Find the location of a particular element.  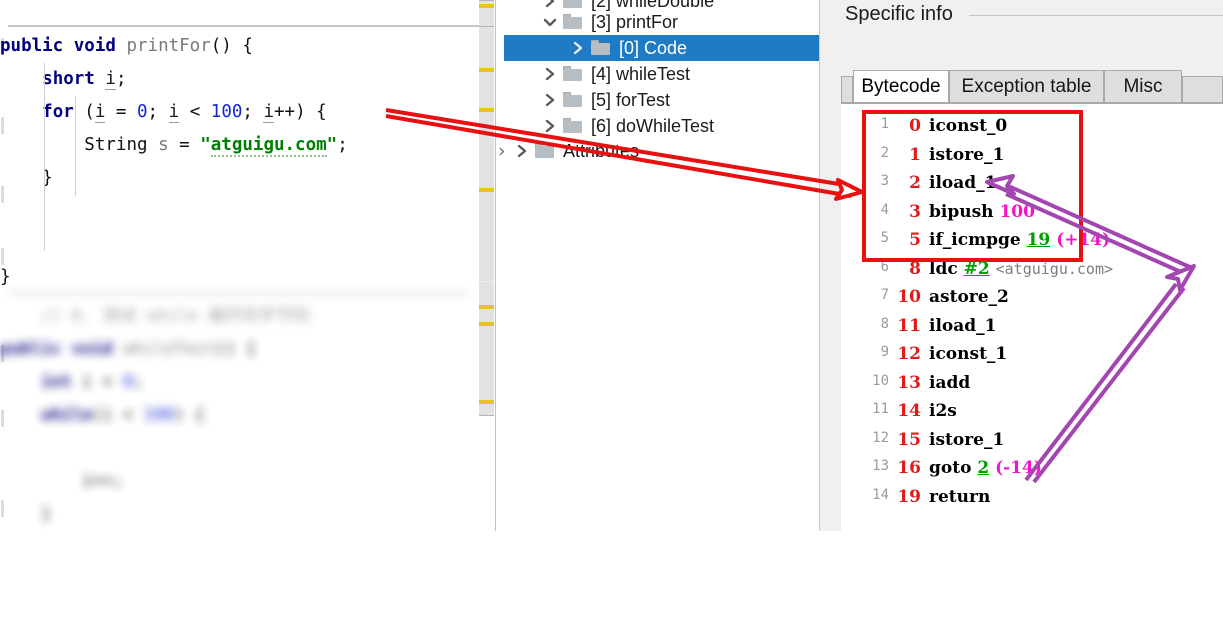

bytecode-row: 1 0 iconst_0 is located at coordinates (1032, 130).